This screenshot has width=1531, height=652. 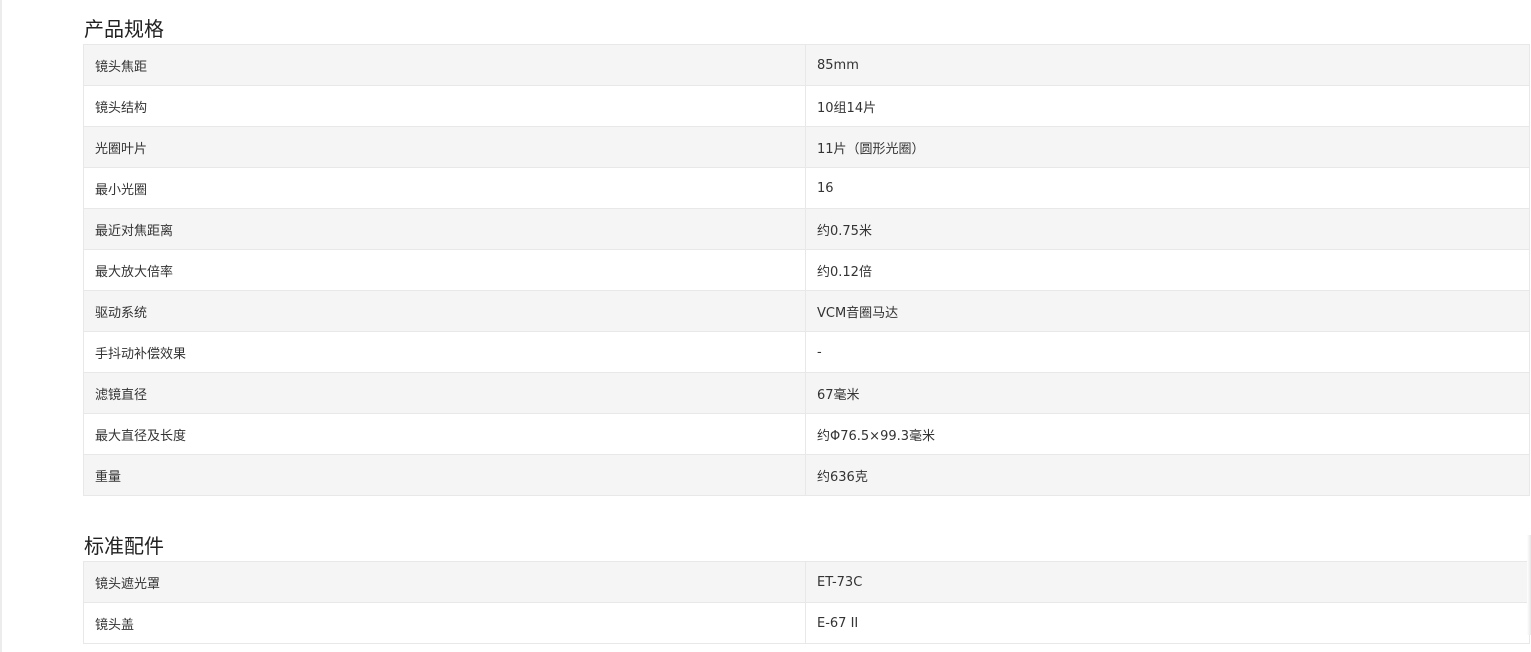 I want to click on row-label: 最小光圈, so click(x=444, y=188).